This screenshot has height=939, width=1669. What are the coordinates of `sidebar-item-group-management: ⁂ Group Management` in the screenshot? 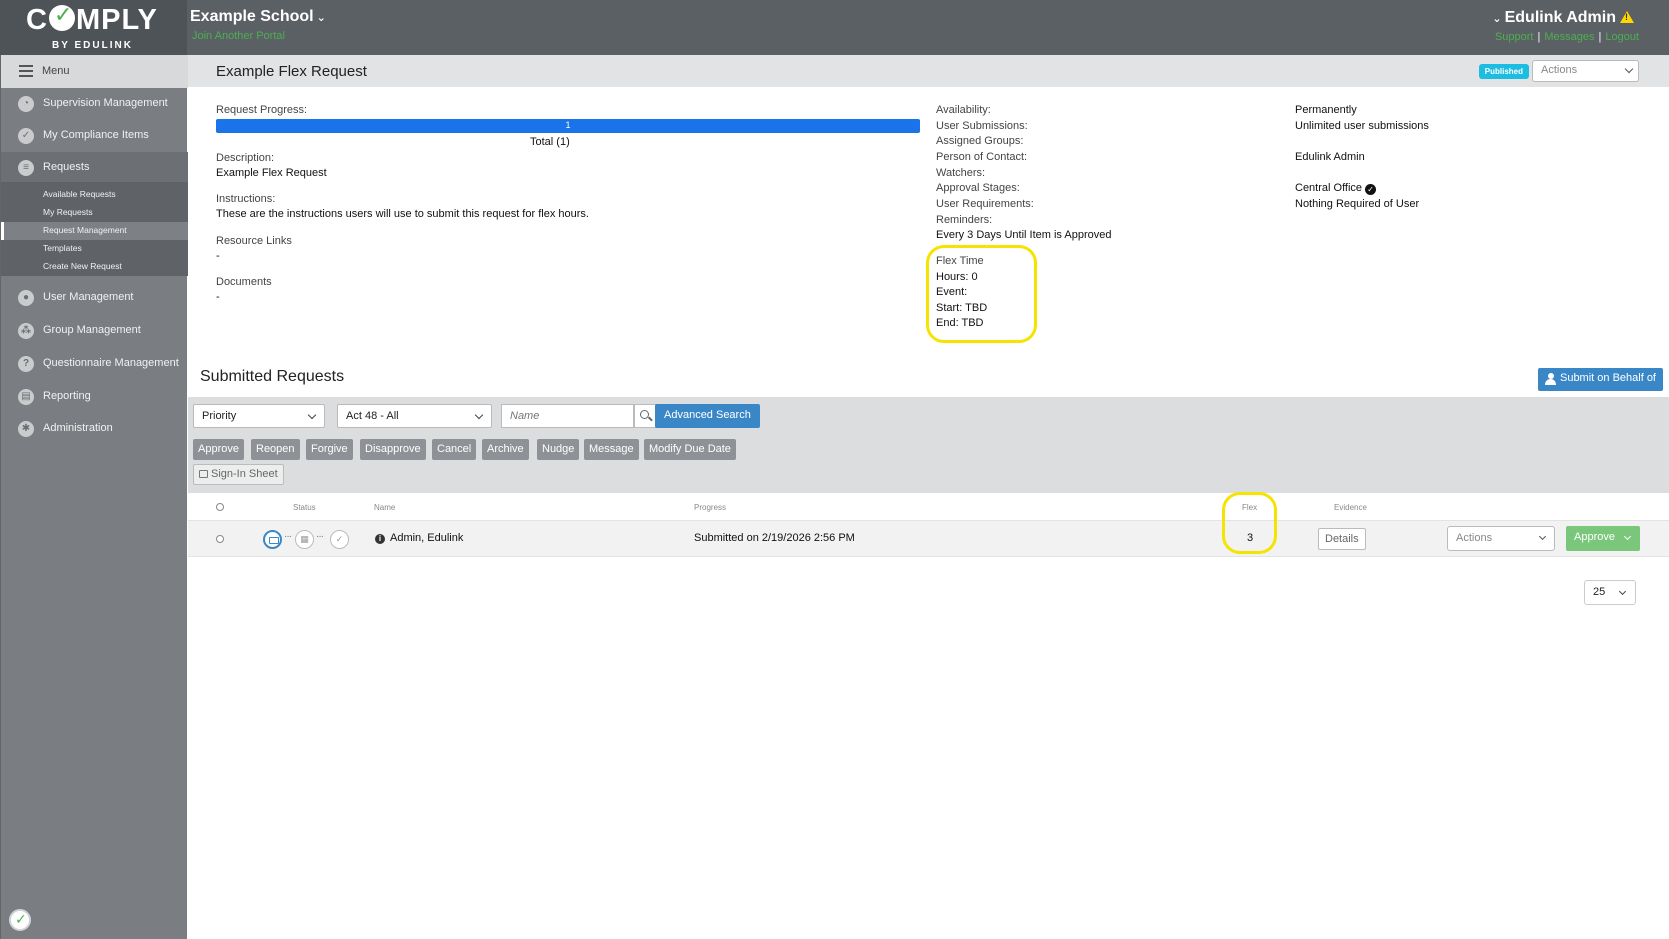 It's located at (94, 331).